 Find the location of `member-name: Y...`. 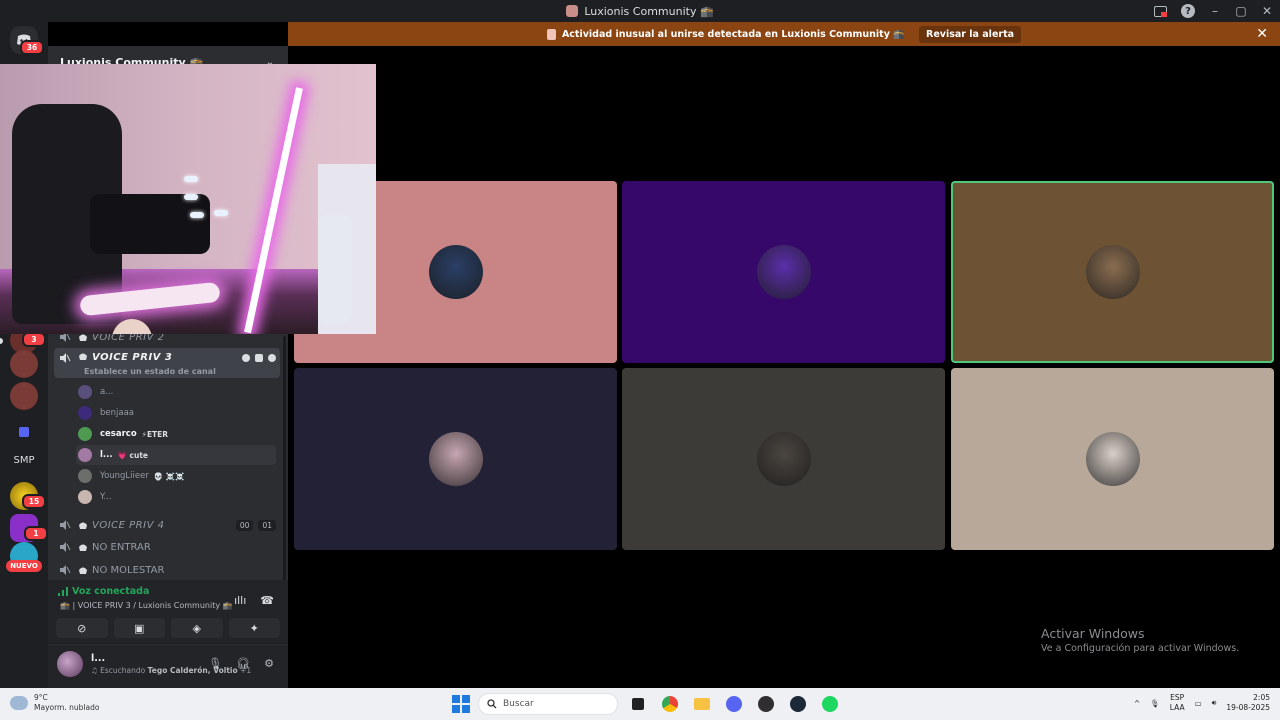

member-name: Y... is located at coordinates (106, 497).